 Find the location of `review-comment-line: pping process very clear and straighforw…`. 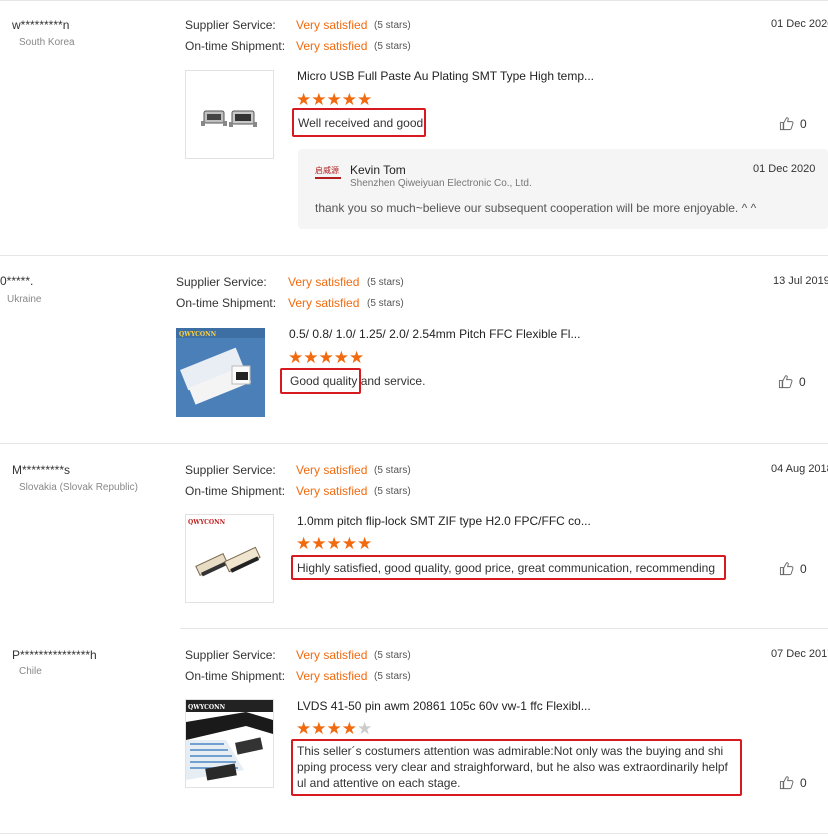

review-comment-line: pping process very clear and straighforw… is located at coordinates (512, 767).